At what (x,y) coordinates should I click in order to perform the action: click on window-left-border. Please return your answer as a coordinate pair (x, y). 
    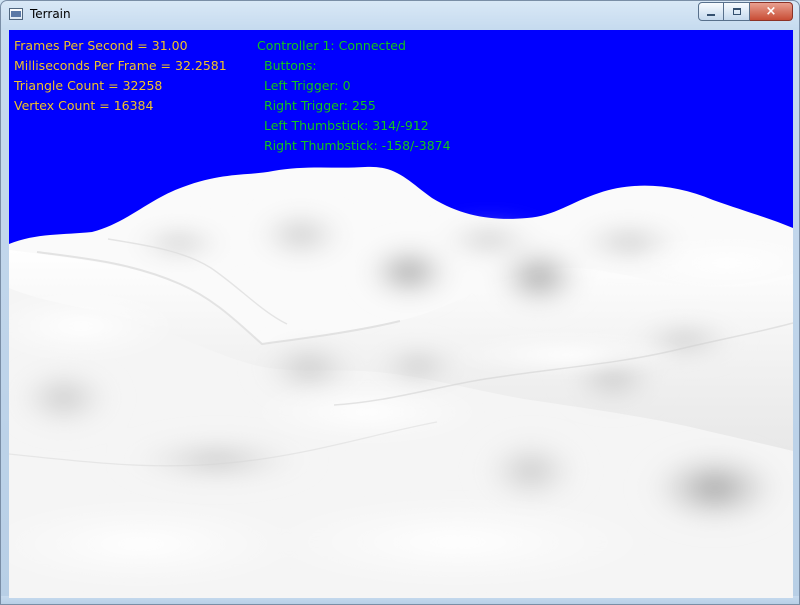
    Looking at the image, I should click on (5, 314).